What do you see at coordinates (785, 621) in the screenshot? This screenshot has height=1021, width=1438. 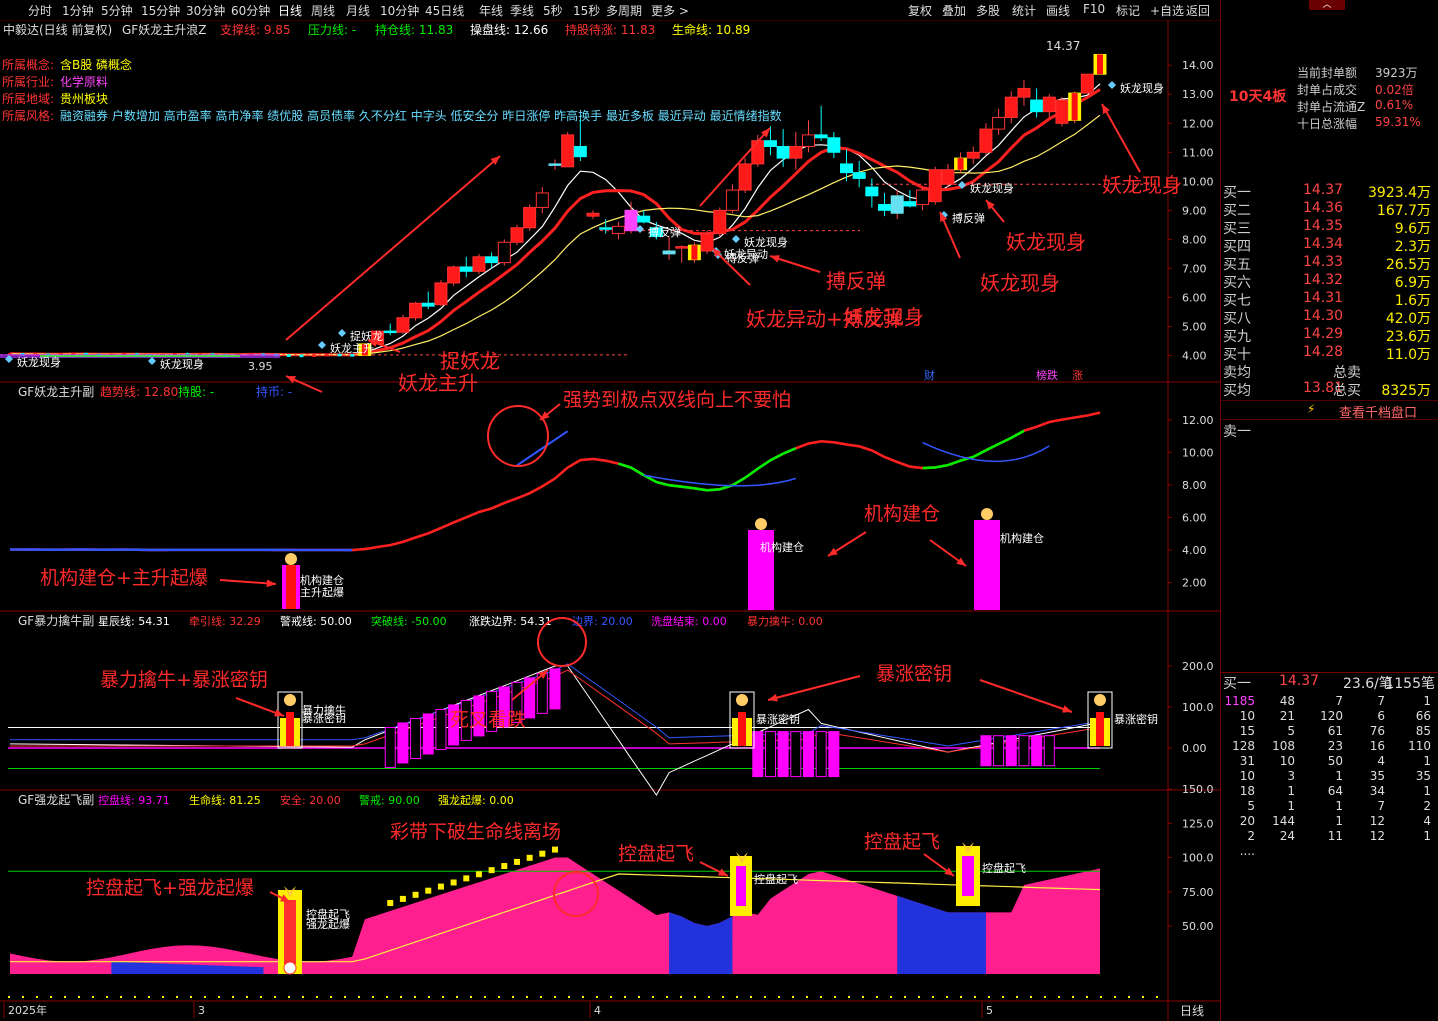 I see `panel3-value-7: 暴力擒牛: 0.00` at bounding box center [785, 621].